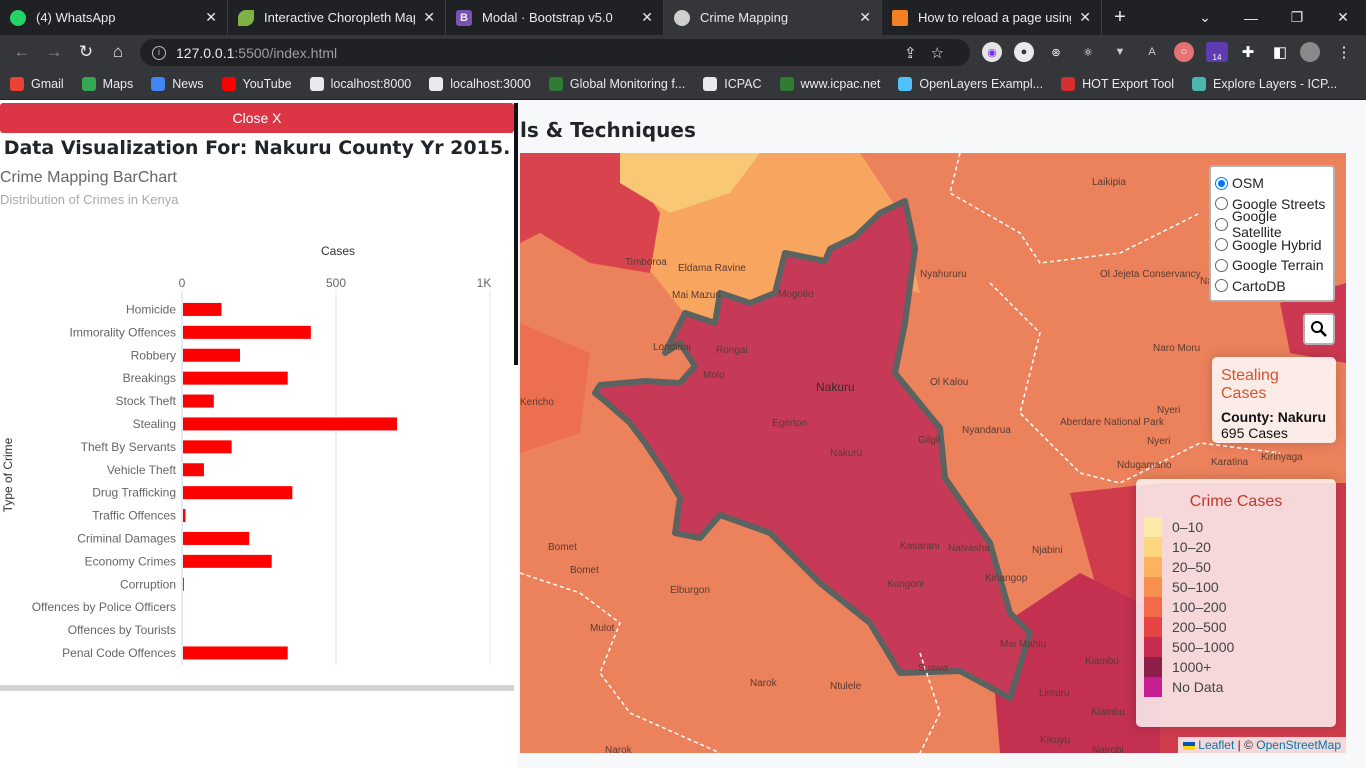 This screenshot has width=1366, height=768. What do you see at coordinates (1248, 183) in the screenshot?
I see `layer-option-label: OSM` at bounding box center [1248, 183].